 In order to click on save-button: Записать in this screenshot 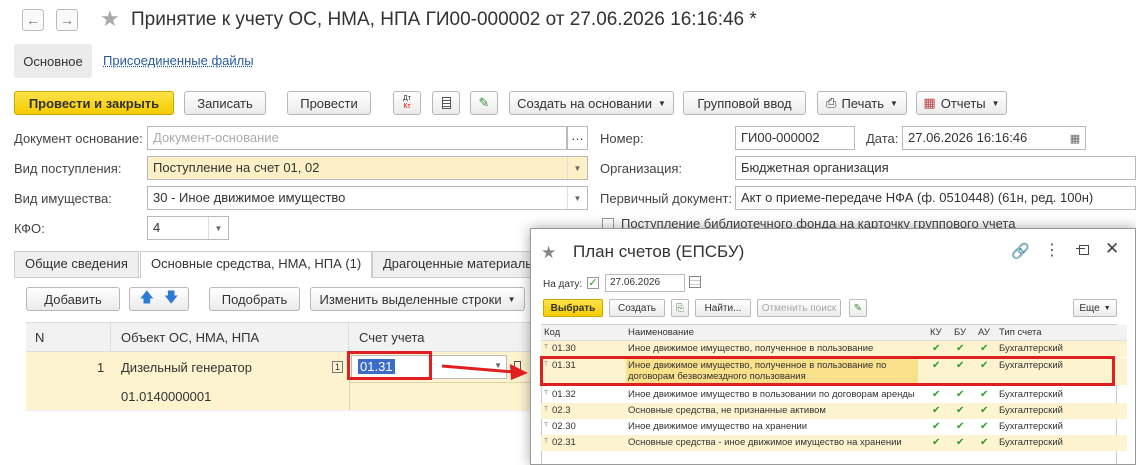, I will do `click(225, 103)`.